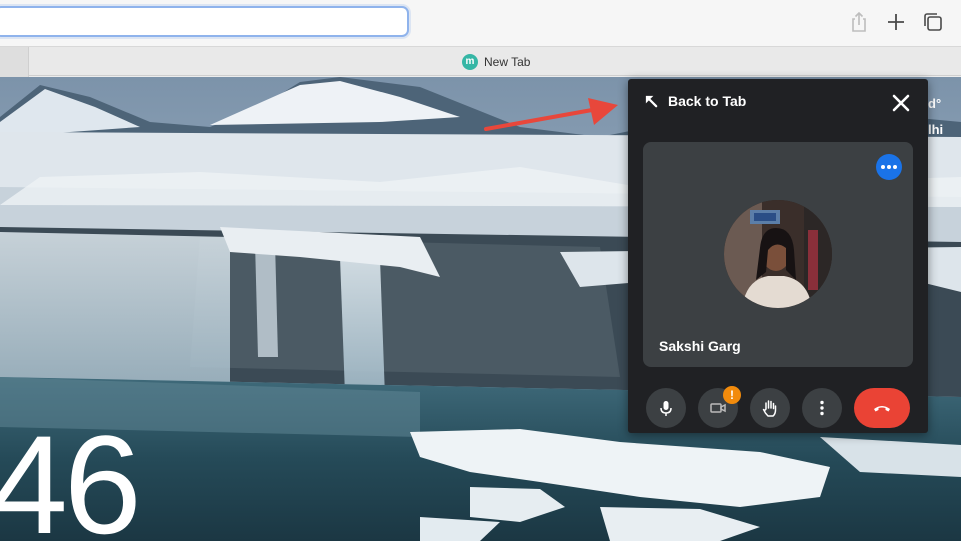 The height and width of the screenshot is (541, 961). What do you see at coordinates (204, 21) in the screenshot?
I see `address-bar` at bounding box center [204, 21].